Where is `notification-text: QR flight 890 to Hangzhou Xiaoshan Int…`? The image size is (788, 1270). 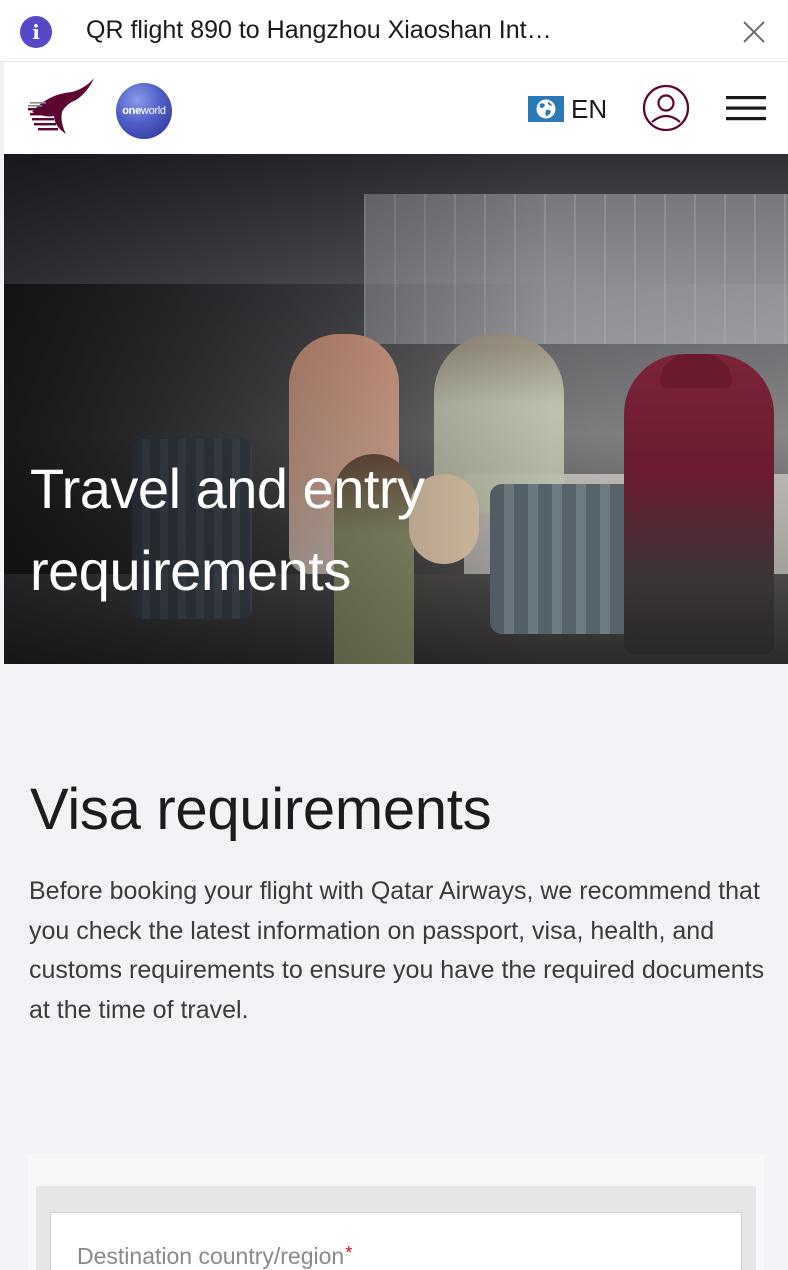 notification-text: QR flight 890 to Hangzhou Xiaoshan Int… is located at coordinates (319, 30).